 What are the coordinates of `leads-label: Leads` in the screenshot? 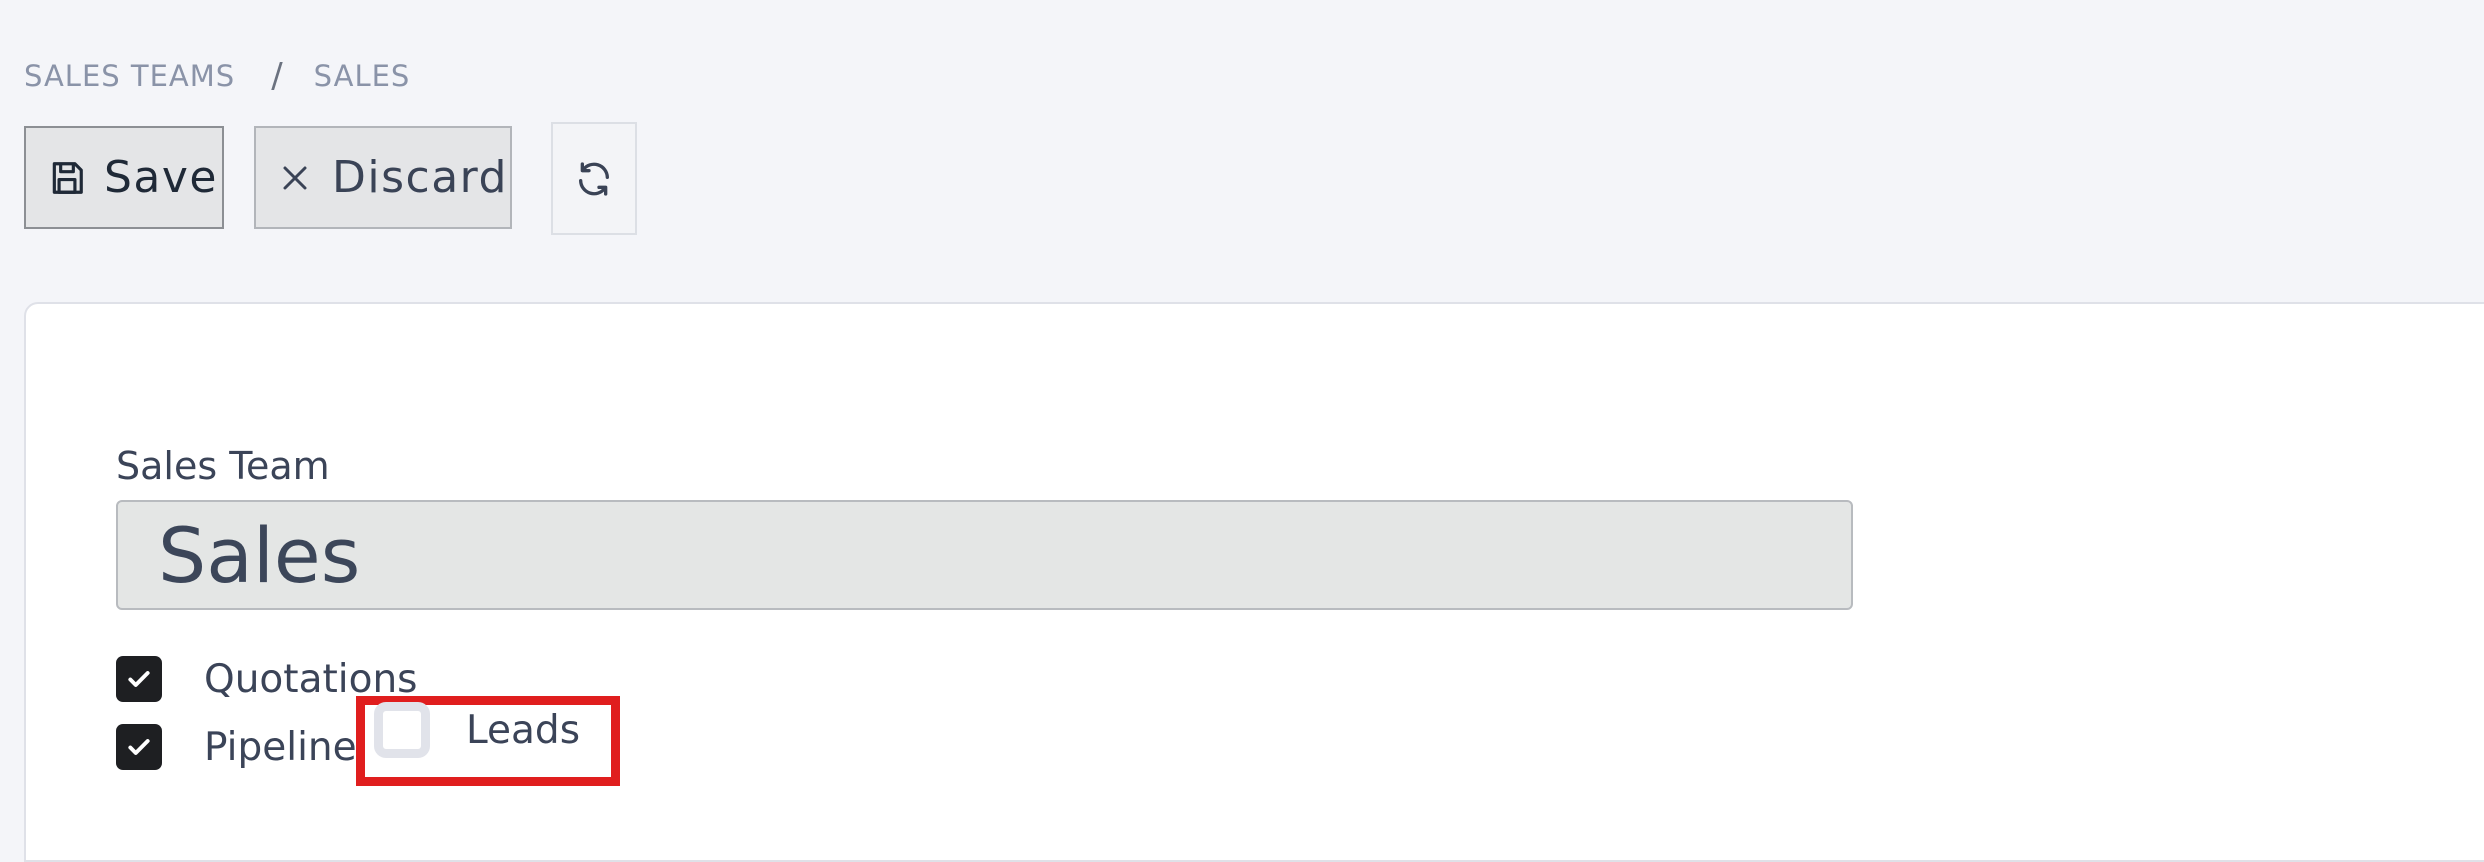 It's located at (523, 730).